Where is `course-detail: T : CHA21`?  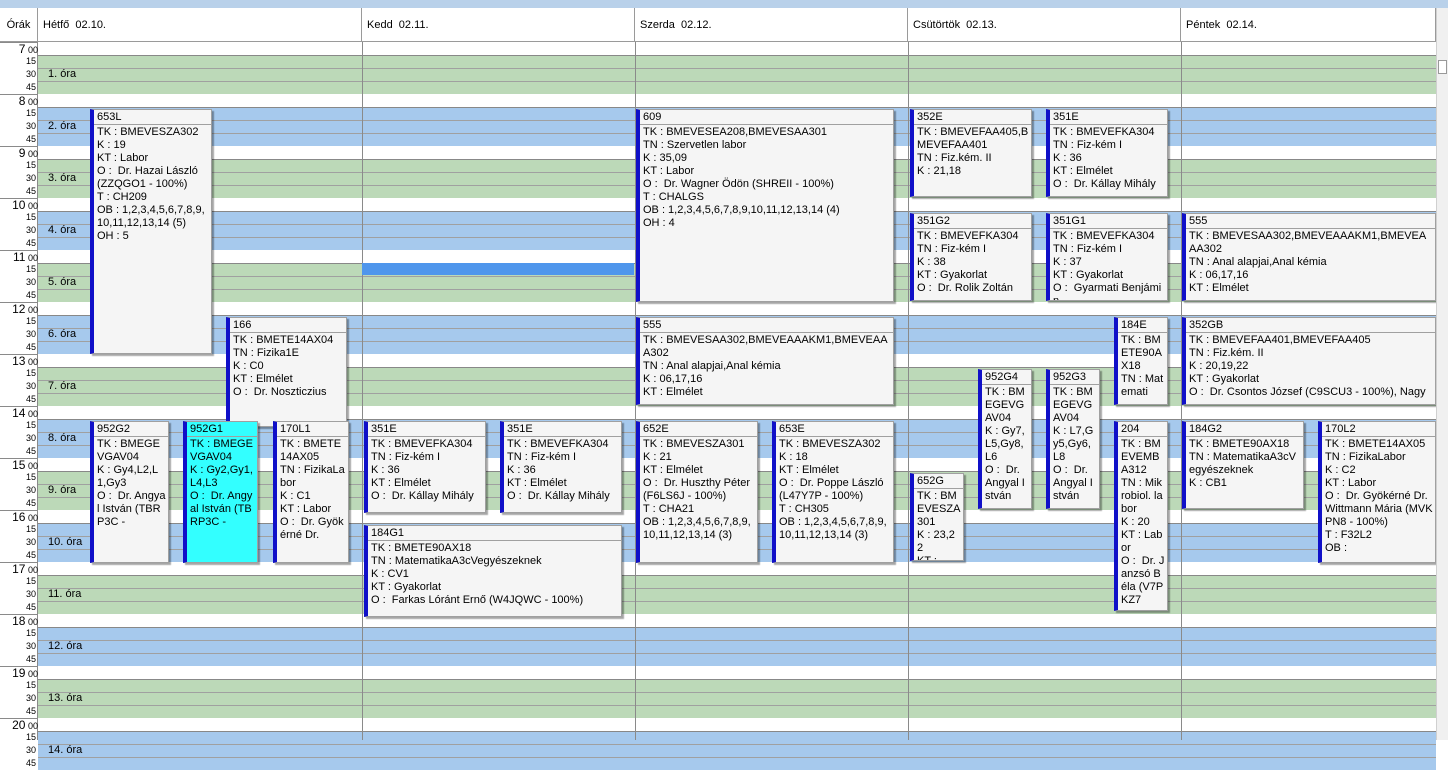
course-detail: T : CHA21 is located at coordinates (669, 509).